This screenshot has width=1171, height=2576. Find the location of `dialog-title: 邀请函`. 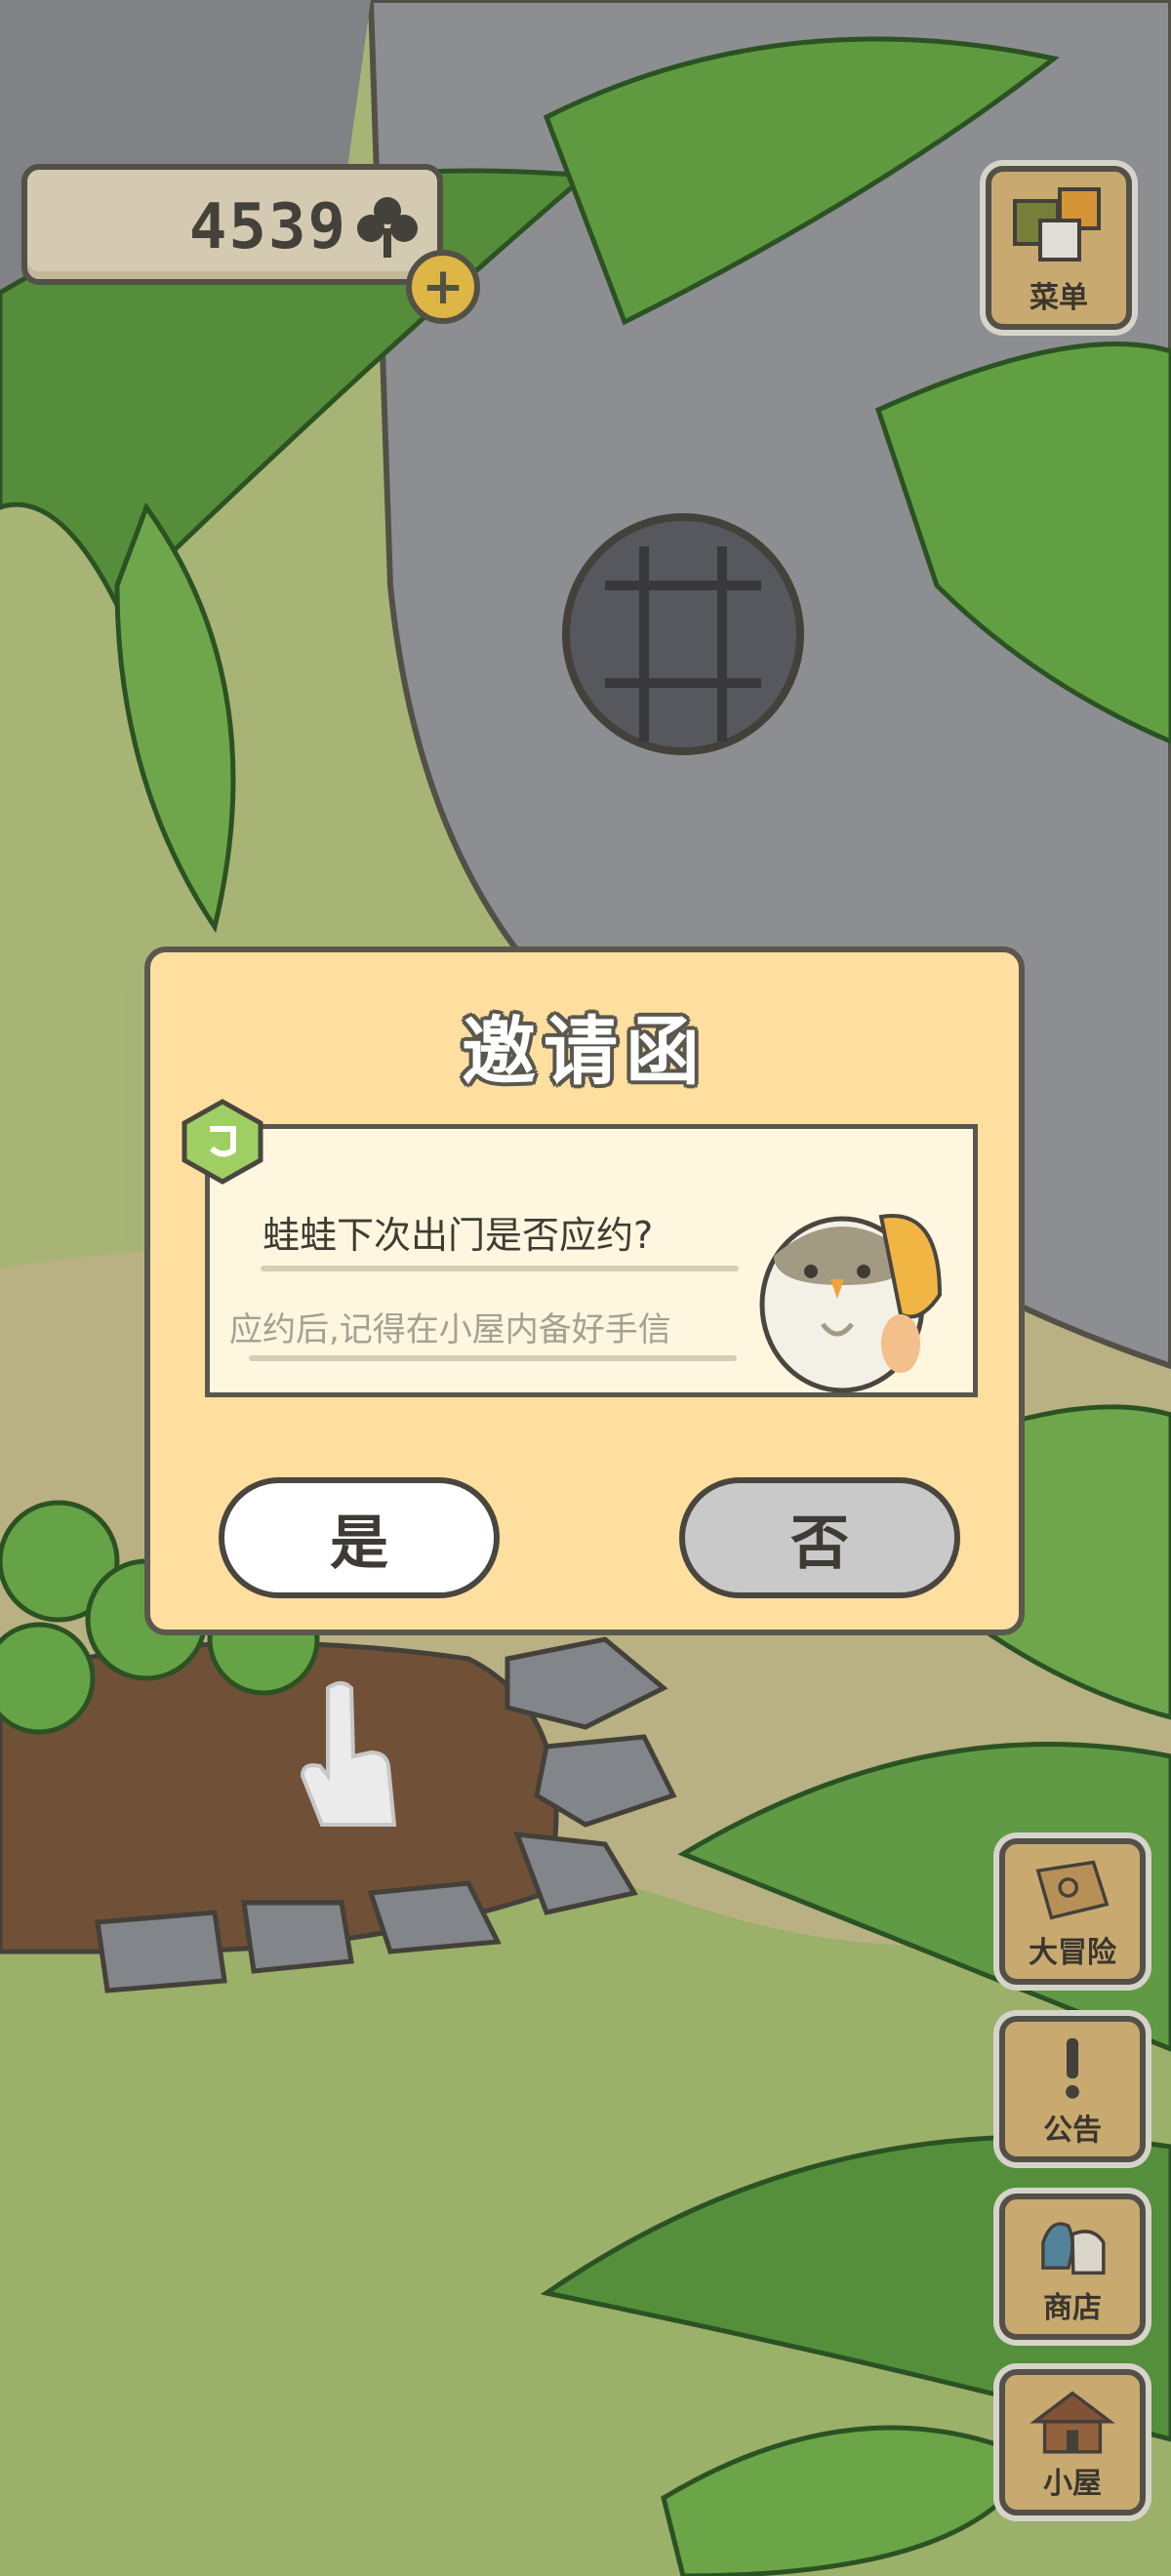

dialog-title: 邀请函 is located at coordinates (584, 1051).